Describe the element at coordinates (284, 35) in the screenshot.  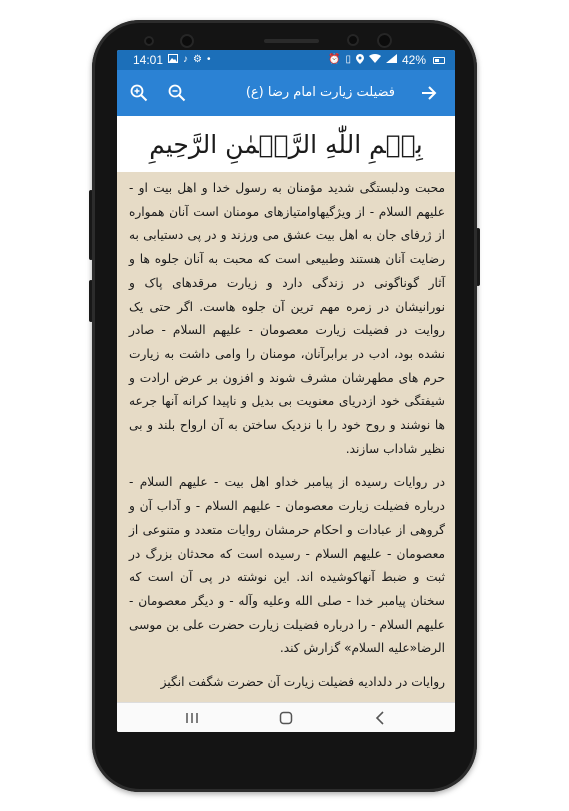
I see `phone-top-bezel` at that location.